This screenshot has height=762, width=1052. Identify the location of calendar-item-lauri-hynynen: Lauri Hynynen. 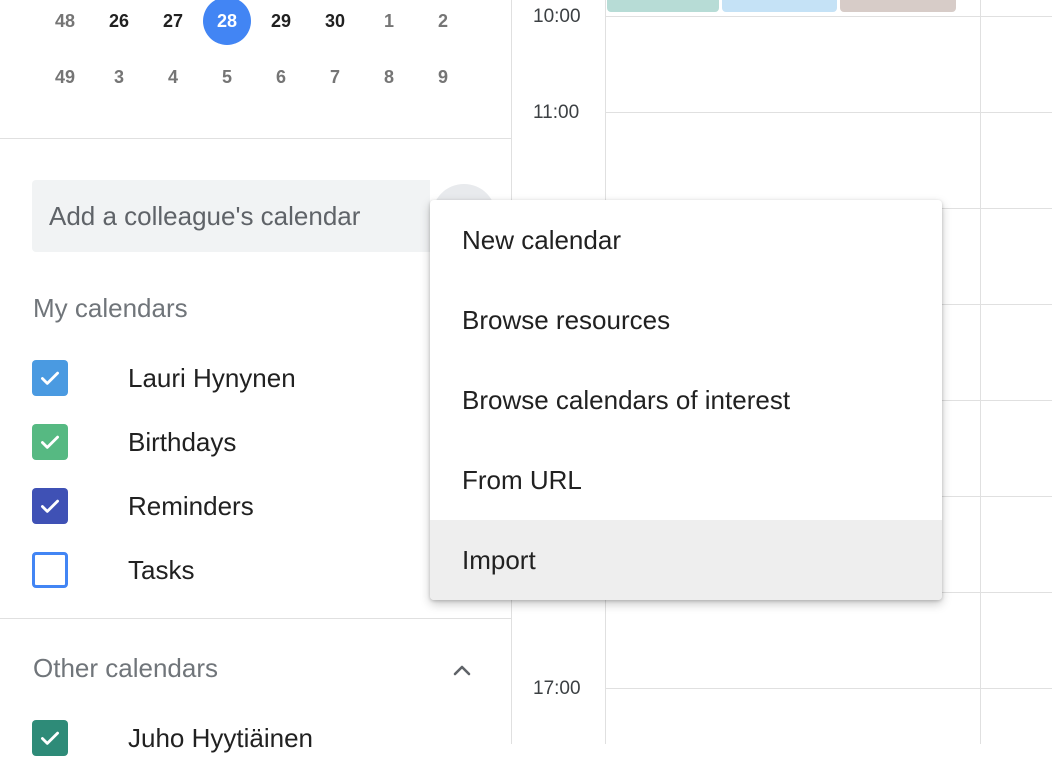
(242, 378).